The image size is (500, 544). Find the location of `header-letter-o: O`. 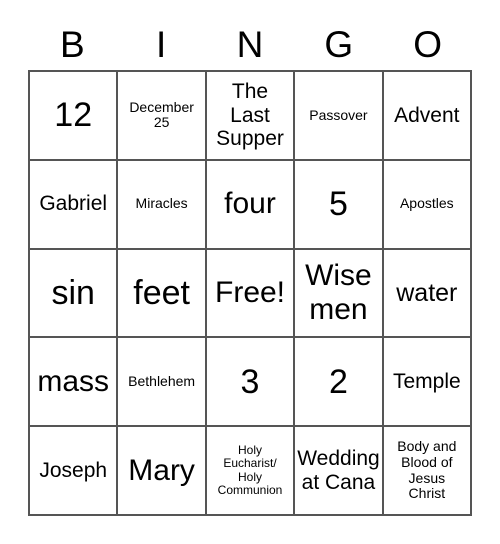

header-letter-o: O is located at coordinates (427, 44).